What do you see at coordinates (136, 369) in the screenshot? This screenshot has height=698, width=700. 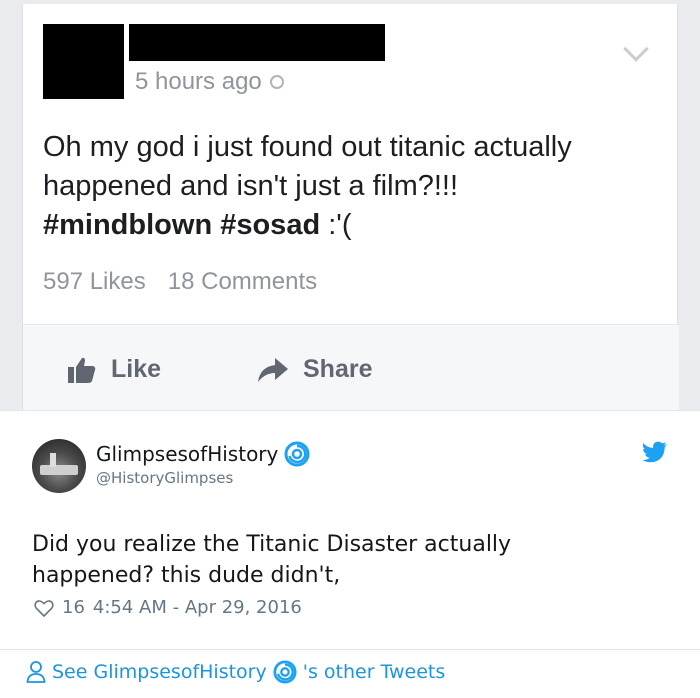 I see `like-label: Like` at bounding box center [136, 369].